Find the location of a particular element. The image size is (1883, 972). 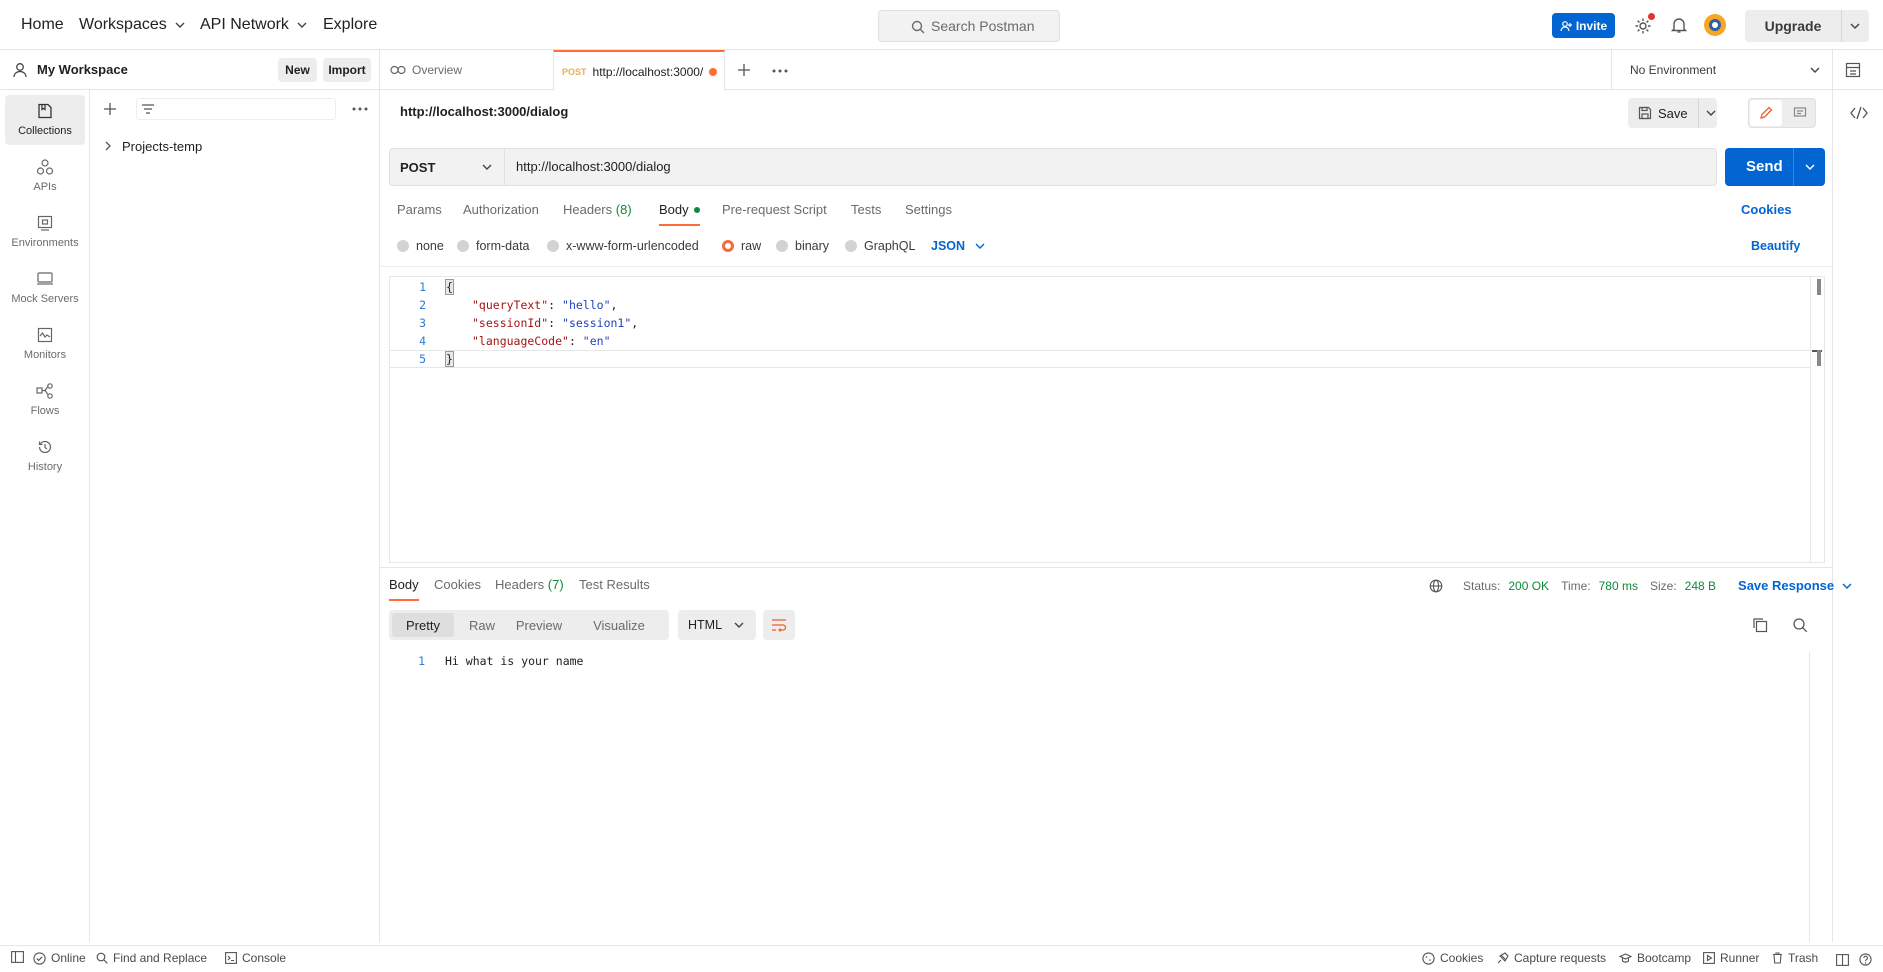

copy-icon is located at coordinates (1760, 625).